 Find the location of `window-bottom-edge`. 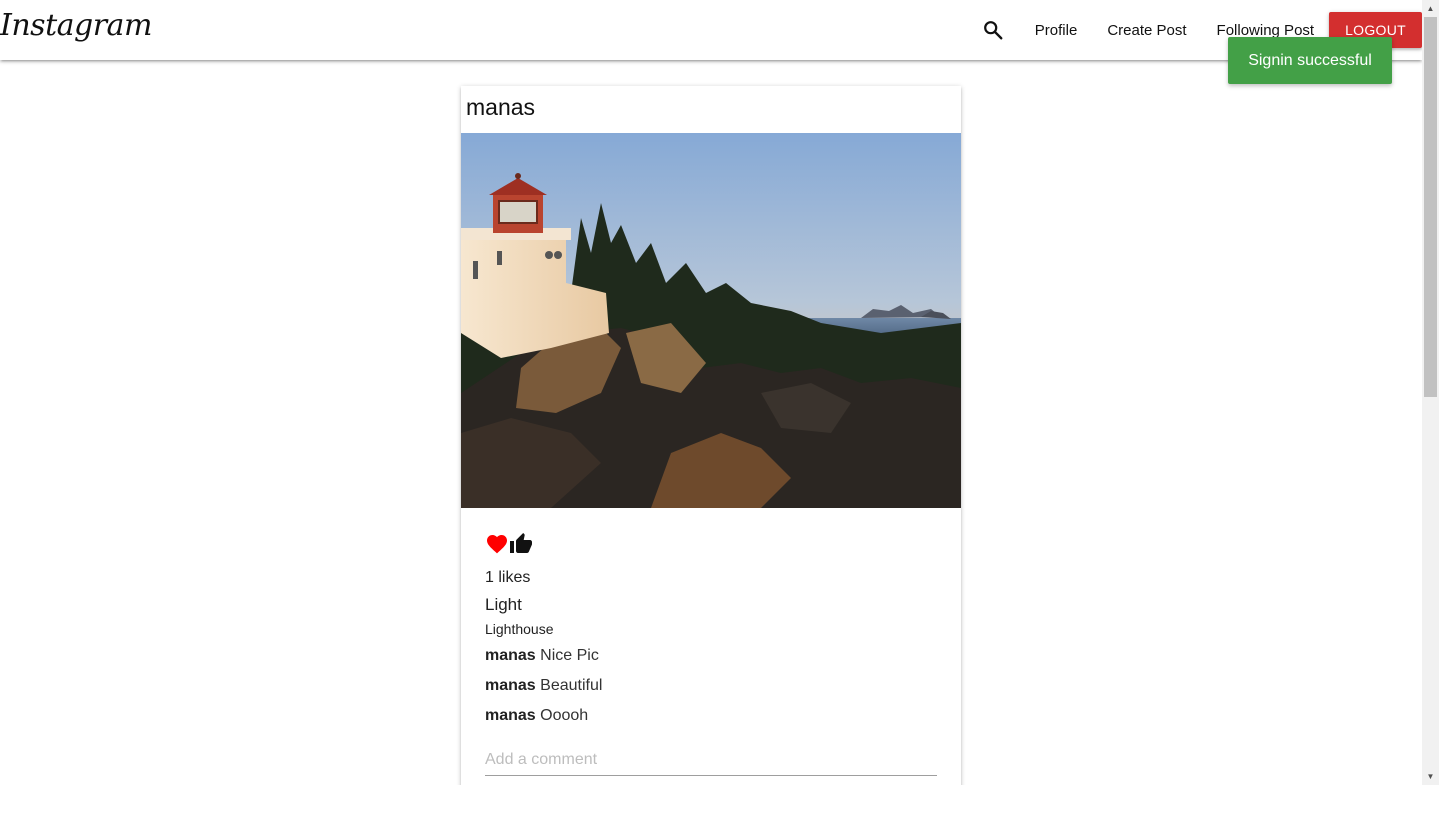

window-bottom-edge is located at coordinates (719, 805).